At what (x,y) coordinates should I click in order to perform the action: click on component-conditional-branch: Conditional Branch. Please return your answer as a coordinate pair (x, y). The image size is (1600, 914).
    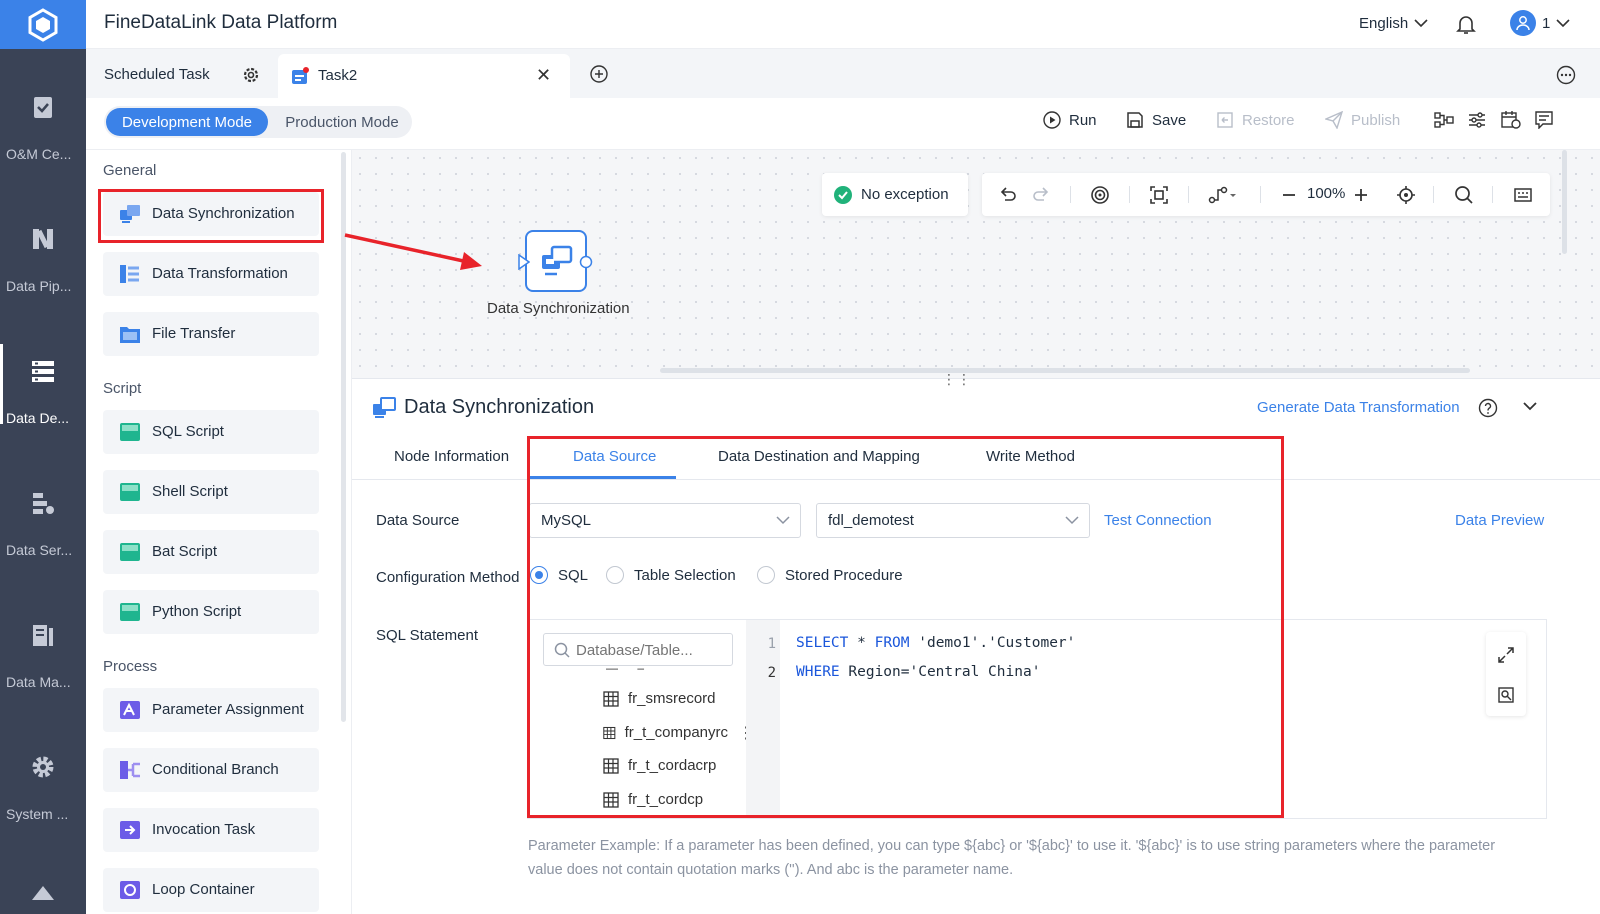
    Looking at the image, I should click on (211, 770).